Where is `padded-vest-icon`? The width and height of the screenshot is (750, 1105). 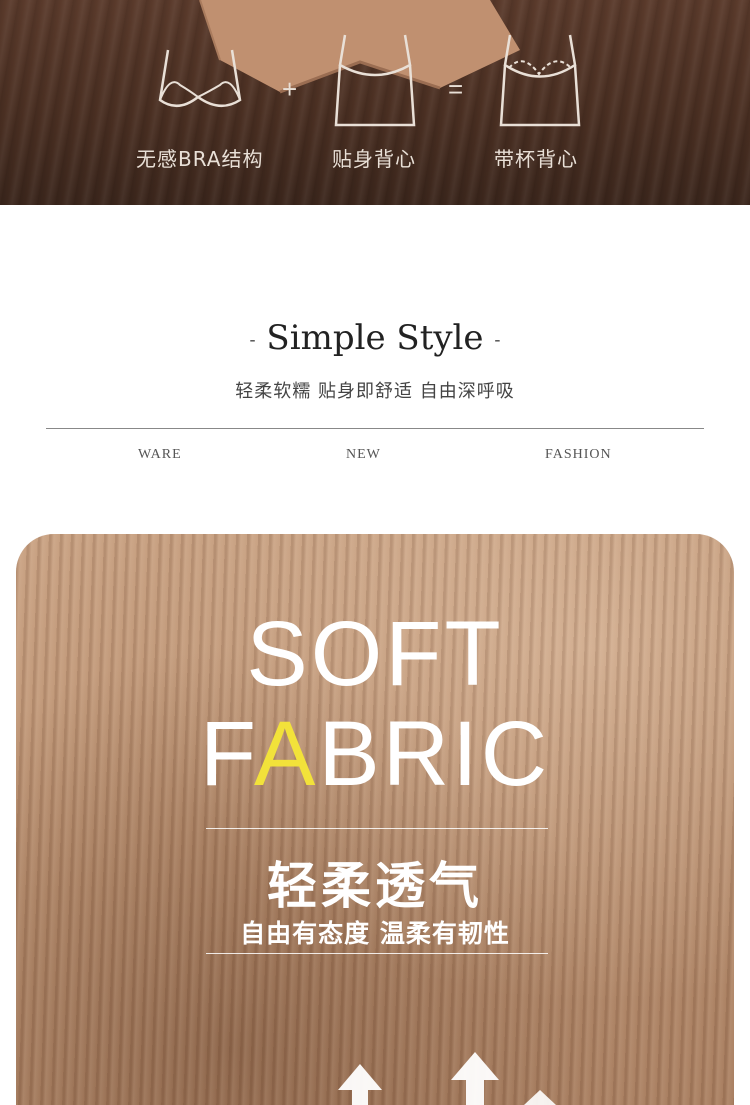 padded-vest-icon is located at coordinates (540, 80).